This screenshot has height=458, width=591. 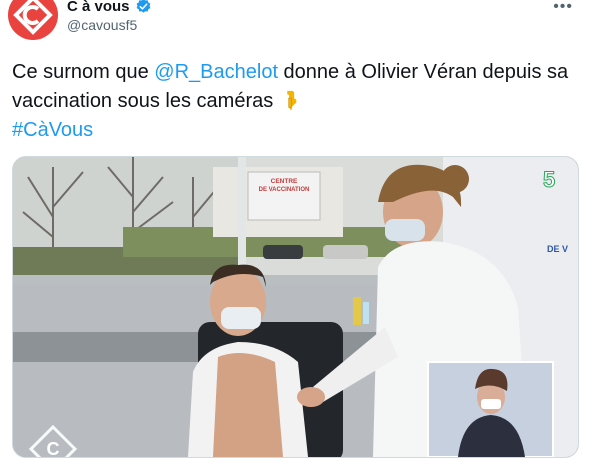 I want to click on account-handle: @cavousf5, so click(x=102, y=25).